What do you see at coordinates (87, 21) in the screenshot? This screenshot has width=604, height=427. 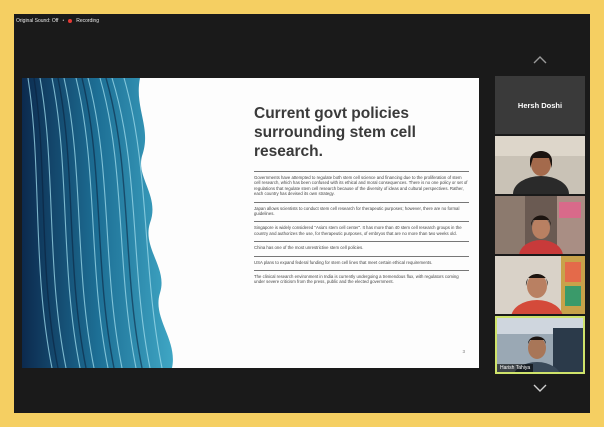 I see `recording-label: Recording` at bounding box center [87, 21].